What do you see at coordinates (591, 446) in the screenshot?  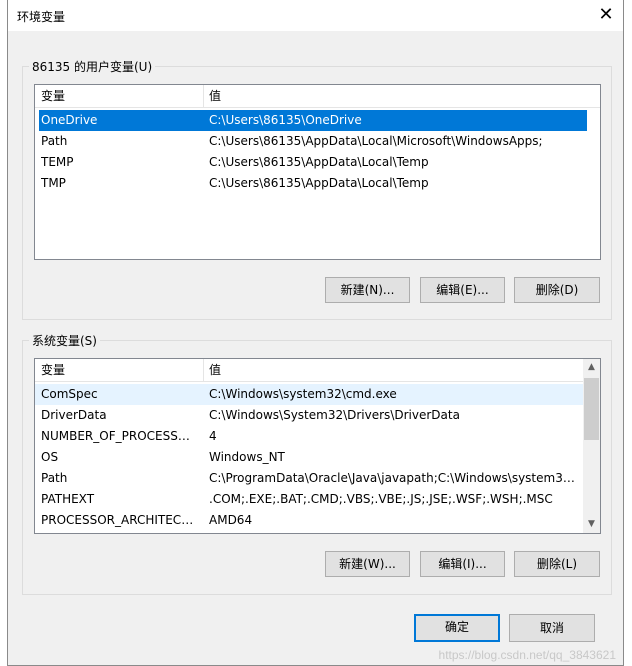 I see `vertical-scrollbar: ▲ ▼` at bounding box center [591, 446].